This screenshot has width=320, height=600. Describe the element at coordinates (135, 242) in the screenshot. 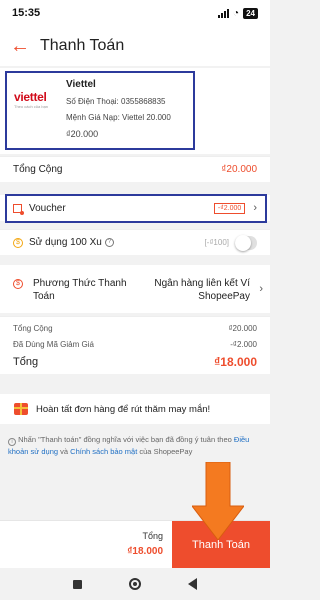

I see `xu-row: $ Sử dụng 100 Xu ? [-₫100]` at that location.